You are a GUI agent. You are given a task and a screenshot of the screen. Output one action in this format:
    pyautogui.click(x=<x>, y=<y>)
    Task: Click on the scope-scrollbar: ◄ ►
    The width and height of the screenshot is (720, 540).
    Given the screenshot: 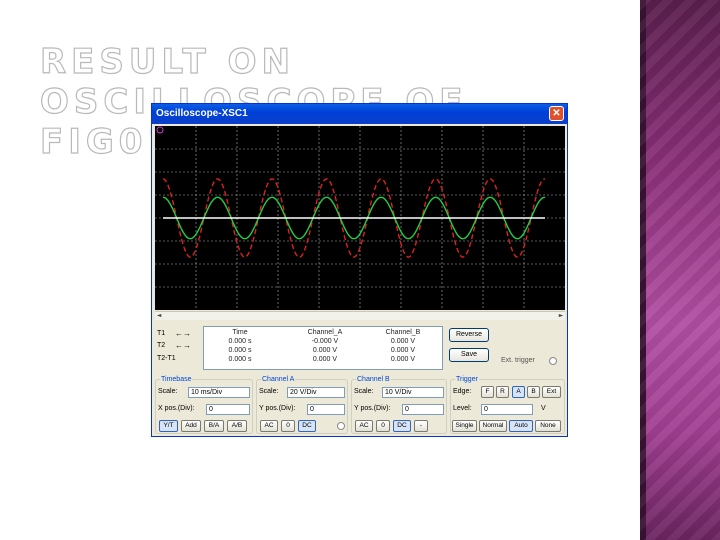 What is the action you would take?
    pyautogui.click(x=360, y=315)
    